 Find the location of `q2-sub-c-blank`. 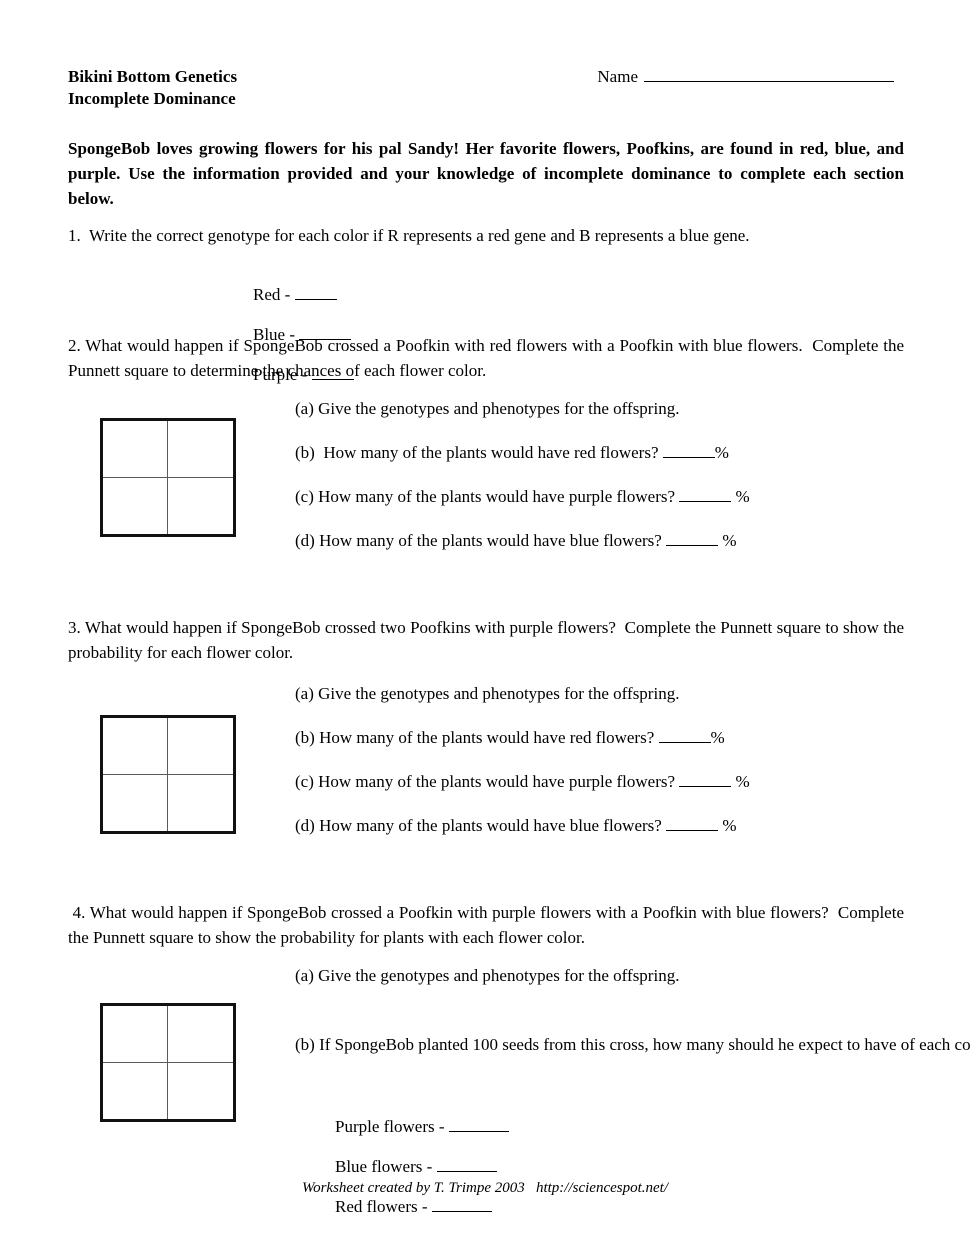

q2-sub-c-blank is located at coordinates (705, 495).